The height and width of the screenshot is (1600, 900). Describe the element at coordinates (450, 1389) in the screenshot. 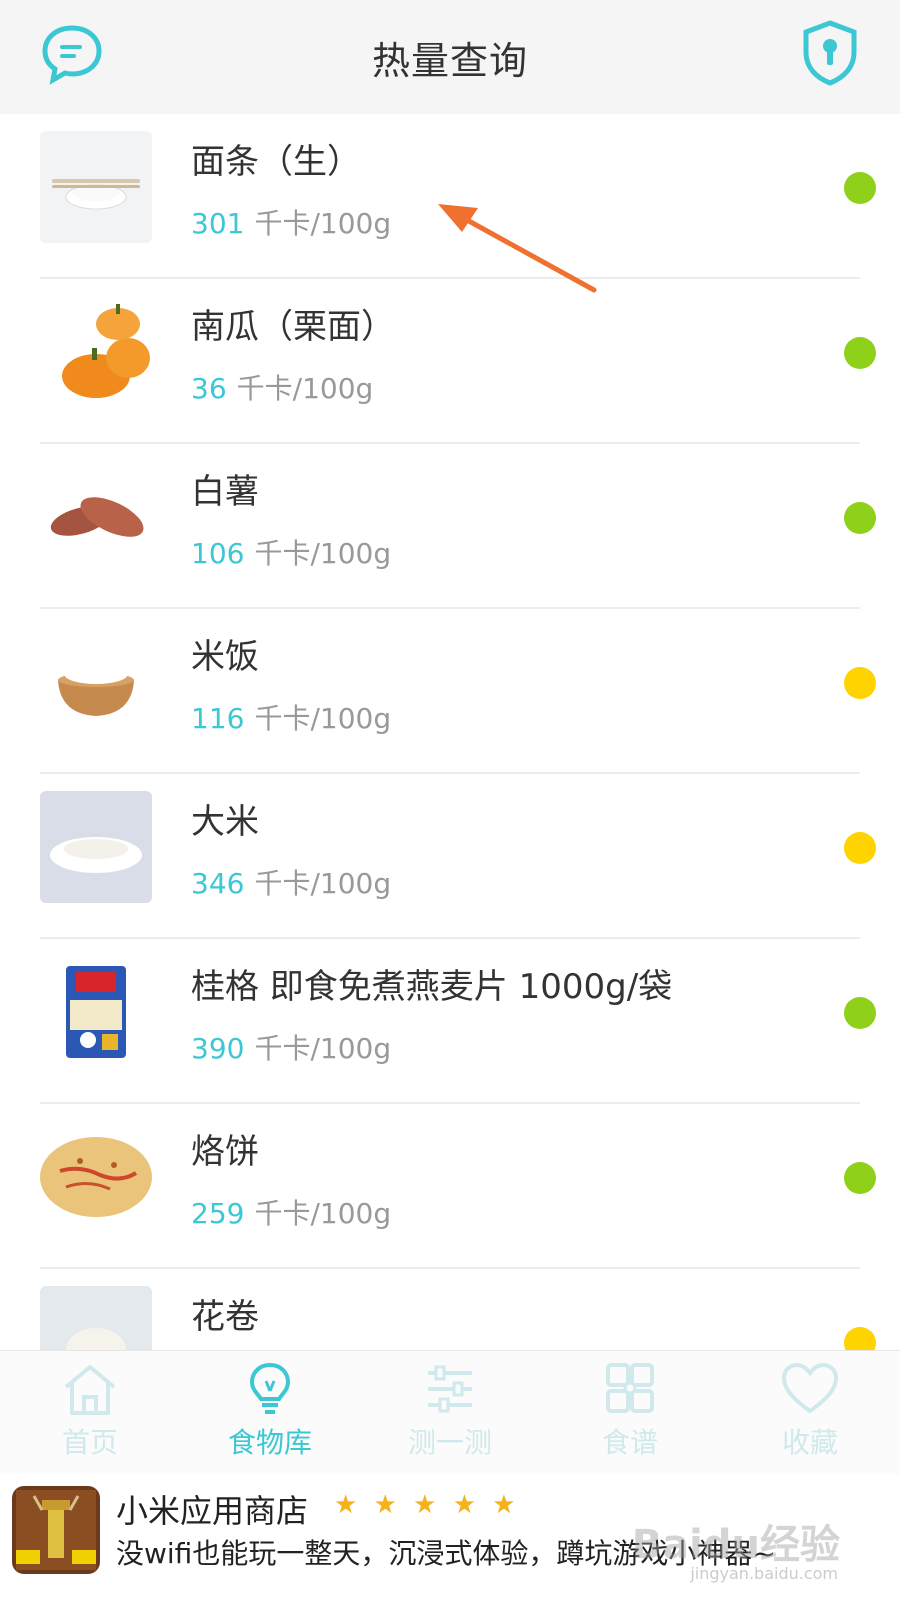

I see `sliders-icon` at that location.